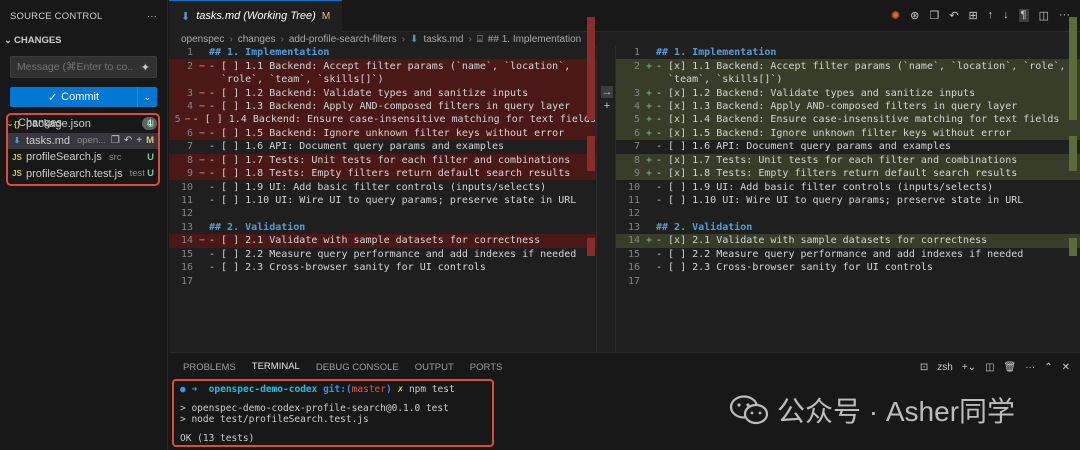 Image resolution: width=1080 pixels, height=450 pixels. What do you see at coordinates (607, 92) in the screenshot?
I see `revert-arrow-icon: →` at bounding box center [607, 92].